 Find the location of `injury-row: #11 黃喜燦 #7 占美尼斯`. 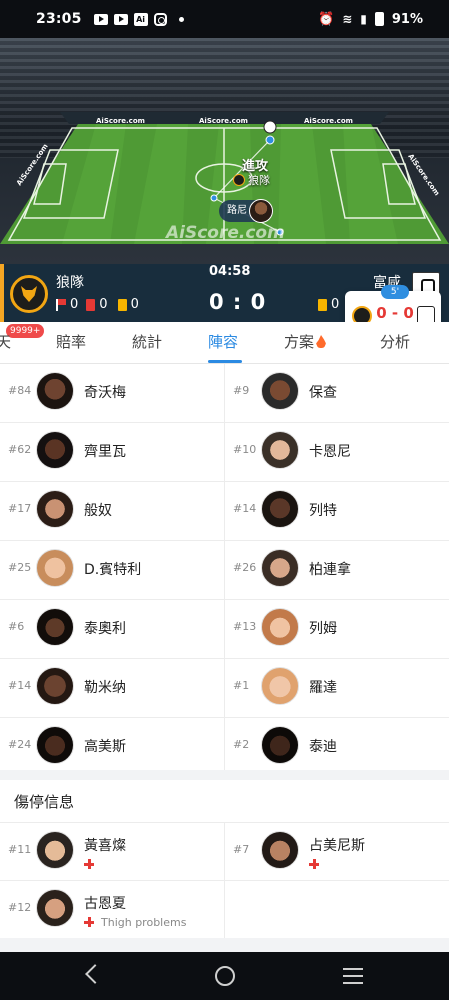

injury-row: #11 黃喜燦 #7 占美尼斯 is located at coordinates (224, 852).